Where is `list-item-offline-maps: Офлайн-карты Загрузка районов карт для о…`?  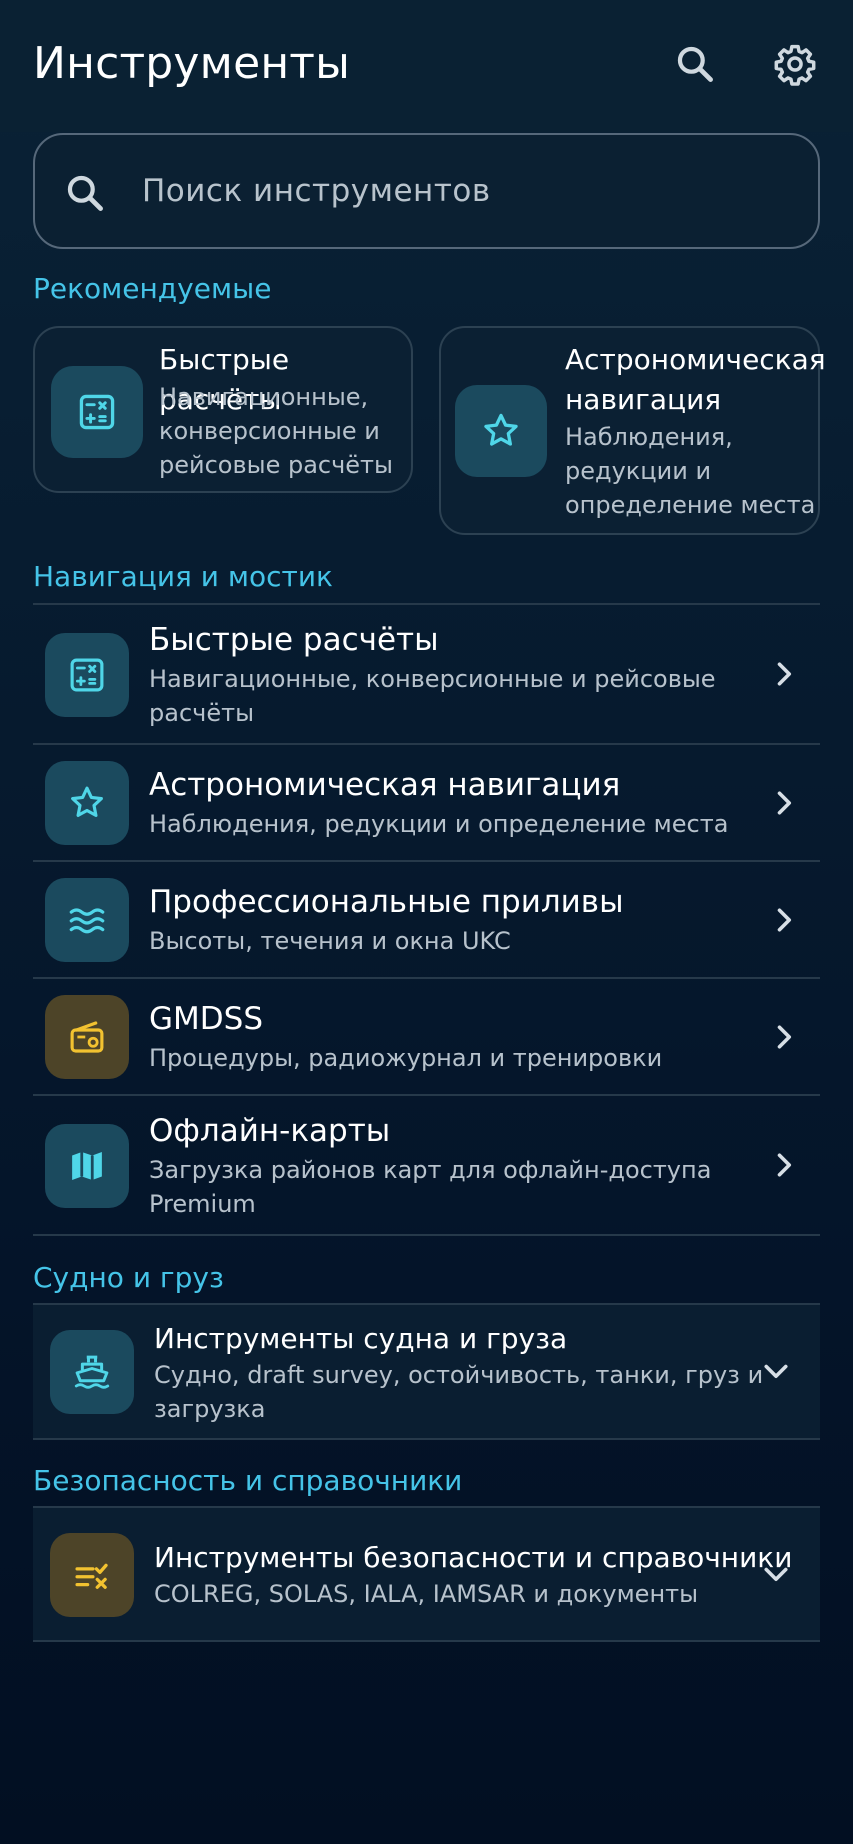 list-item-offline-maps: Офлайн-карты Загрузка районов карт для о… is located at coordinates (426, 1165).